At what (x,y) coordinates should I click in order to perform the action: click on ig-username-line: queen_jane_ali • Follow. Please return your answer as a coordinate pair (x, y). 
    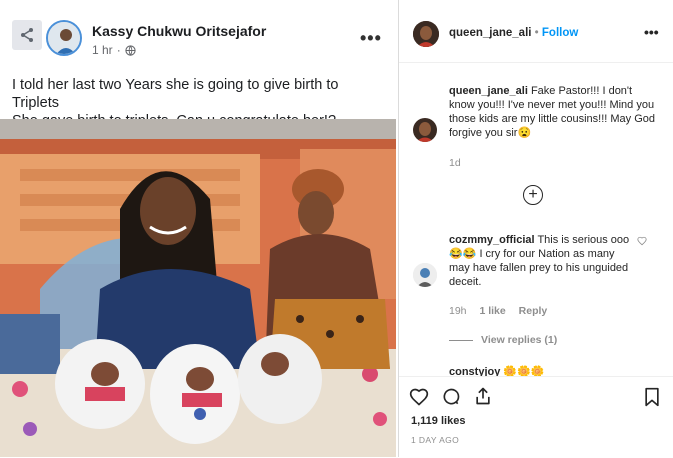
    Looking at the image, I should click on (513, 33).